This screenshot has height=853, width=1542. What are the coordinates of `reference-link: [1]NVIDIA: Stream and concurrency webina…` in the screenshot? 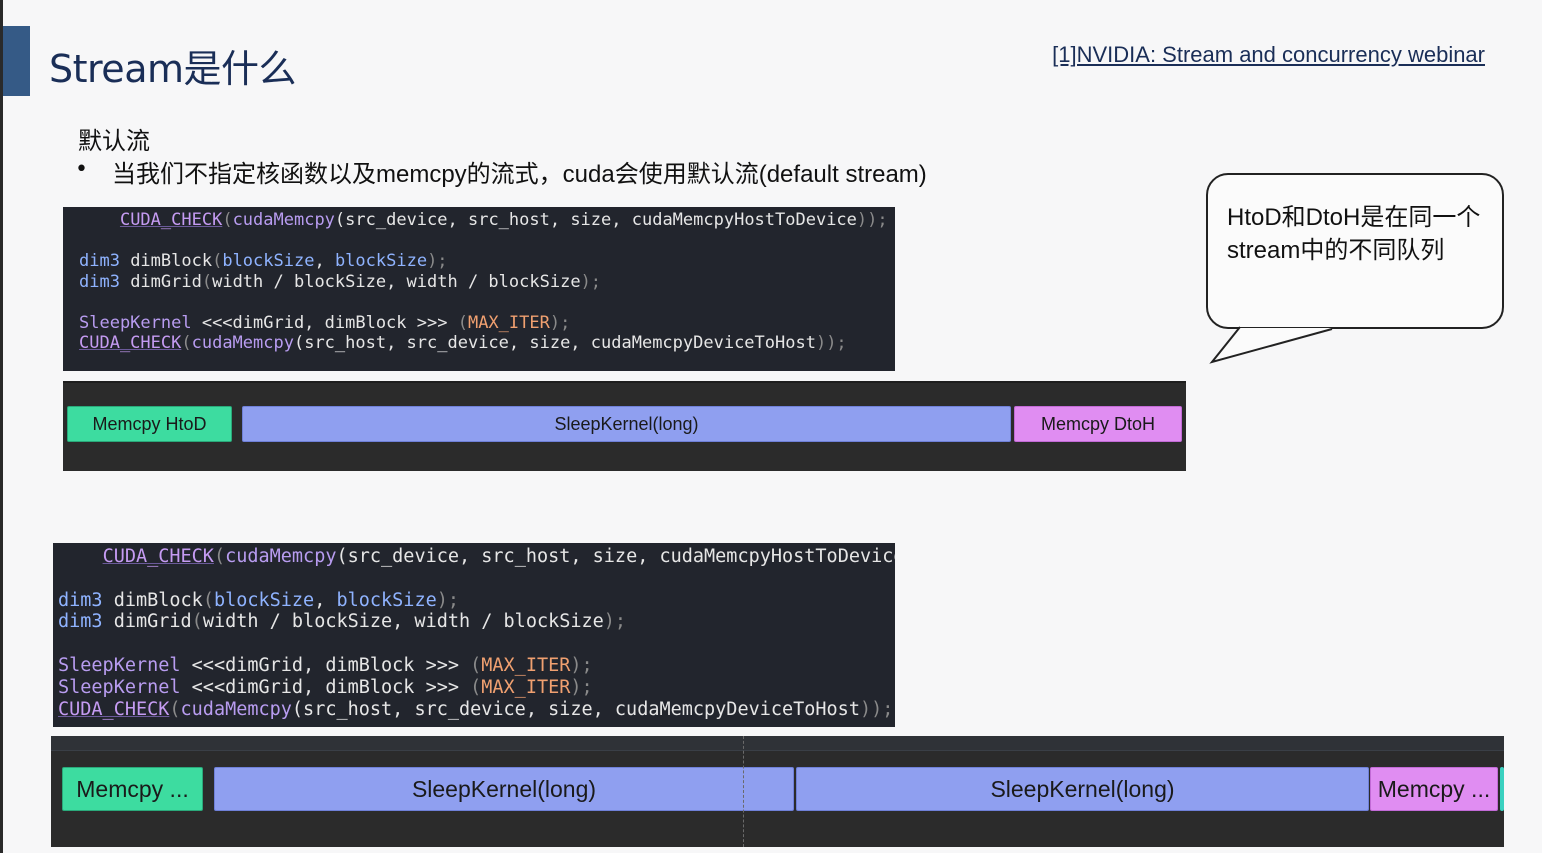 It's located at (1268, 55).